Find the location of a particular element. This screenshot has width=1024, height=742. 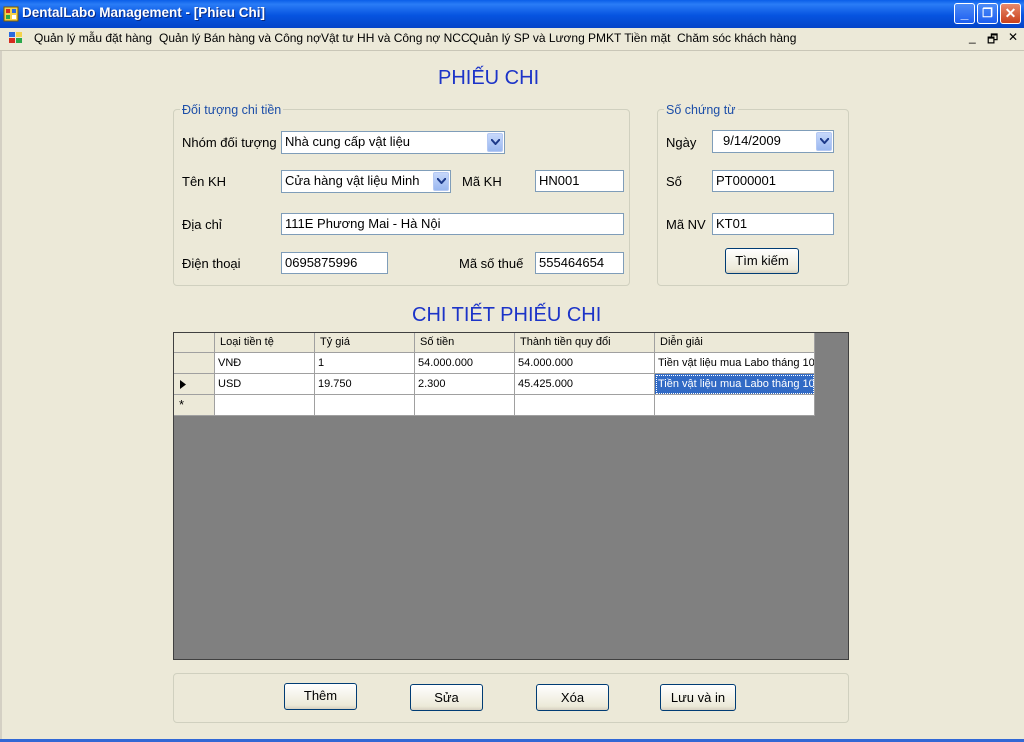

tax-code-label: Mã số thuế is located at coordinates (491, 263).